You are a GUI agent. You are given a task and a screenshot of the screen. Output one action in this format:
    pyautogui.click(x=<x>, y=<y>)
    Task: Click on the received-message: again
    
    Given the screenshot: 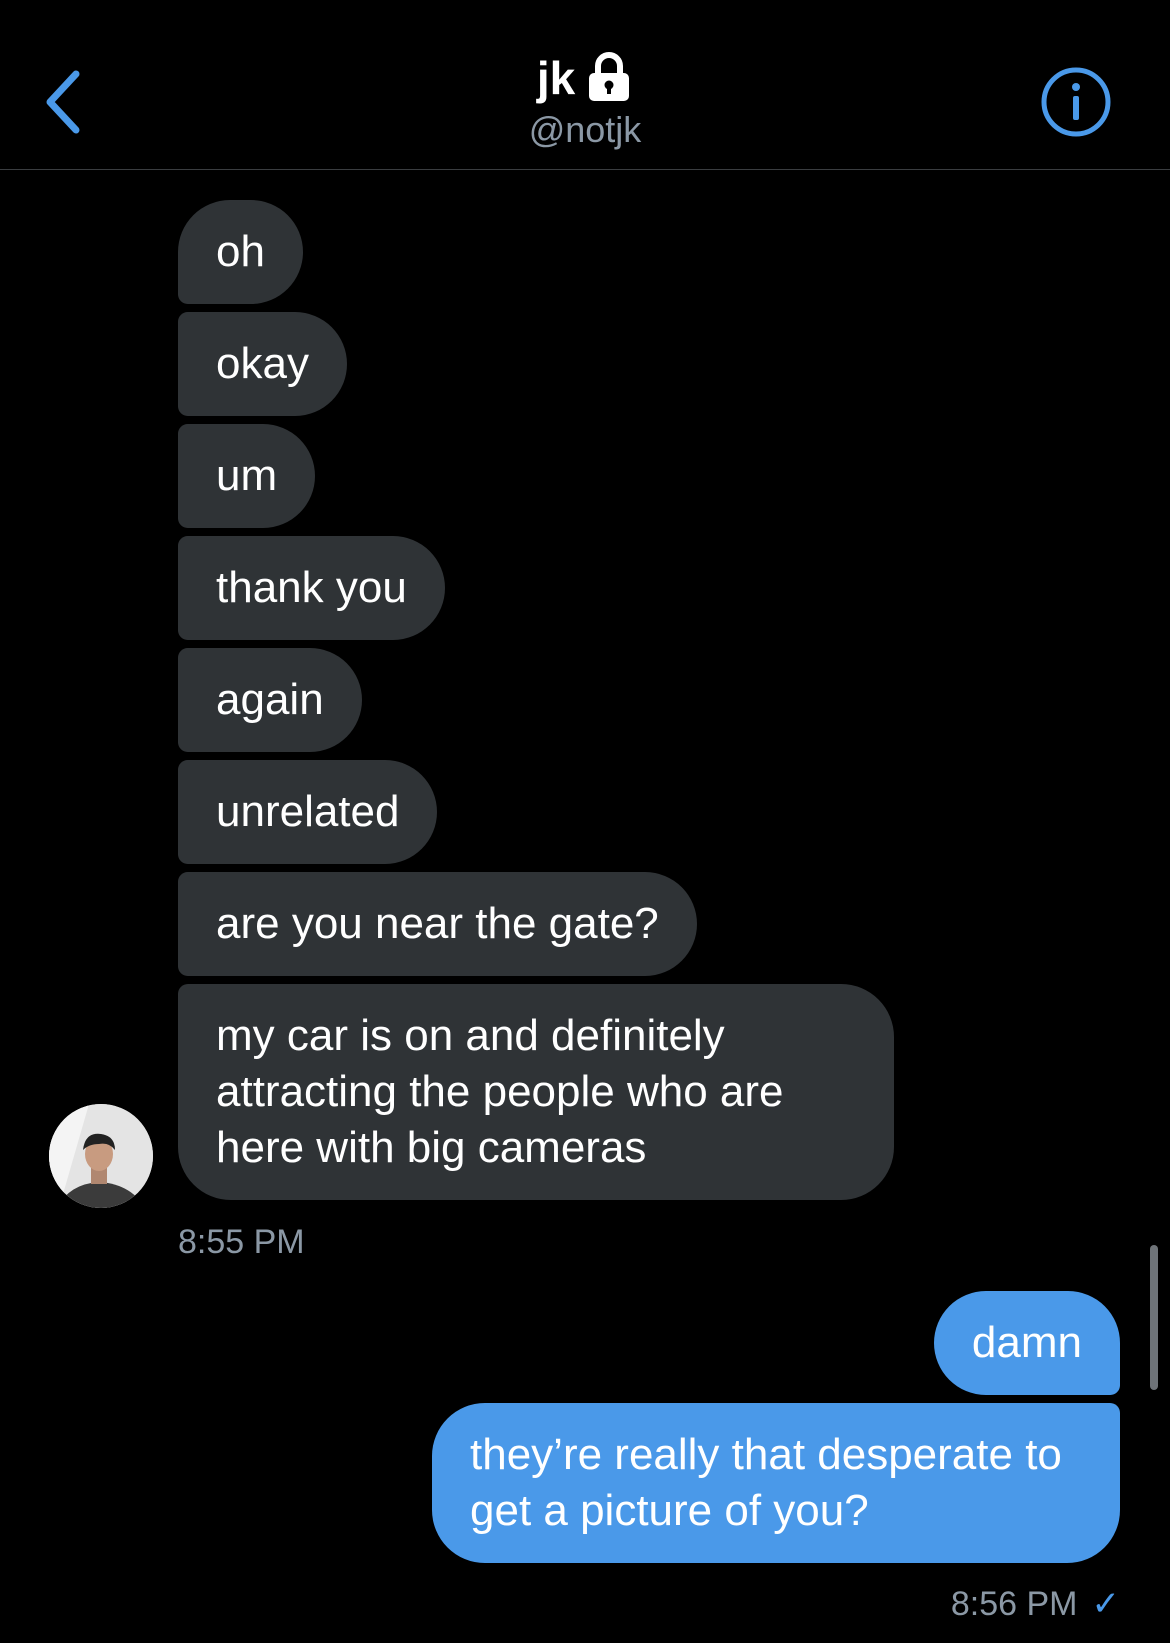 What is the action you would take?
    pyautogui.click(x=270, y=700)
    